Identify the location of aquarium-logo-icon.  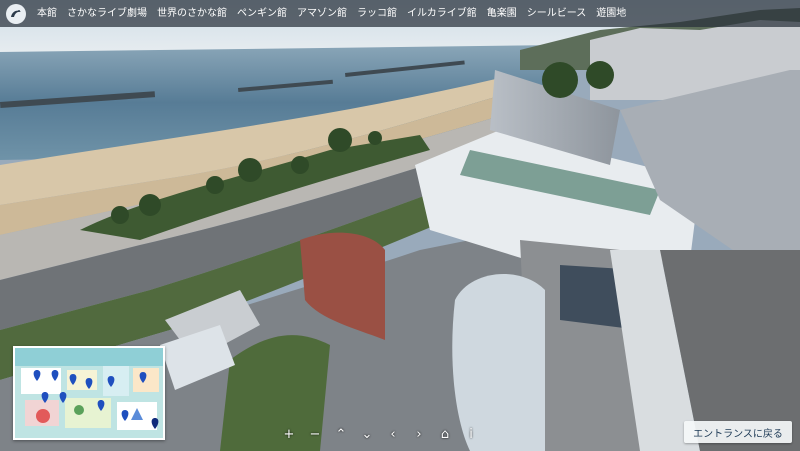
(16, 13).